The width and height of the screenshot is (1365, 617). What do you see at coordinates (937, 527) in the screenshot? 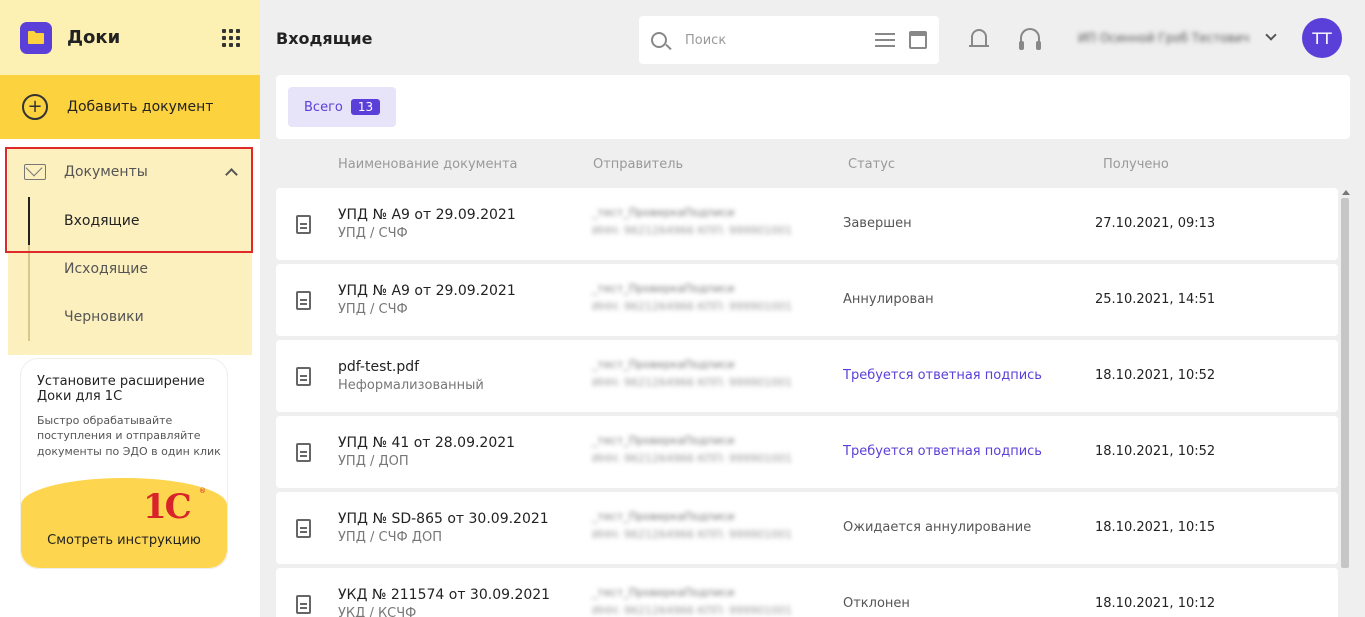
I see `status-text: Ожидается аннулирование` at bounding box center [937, 527].